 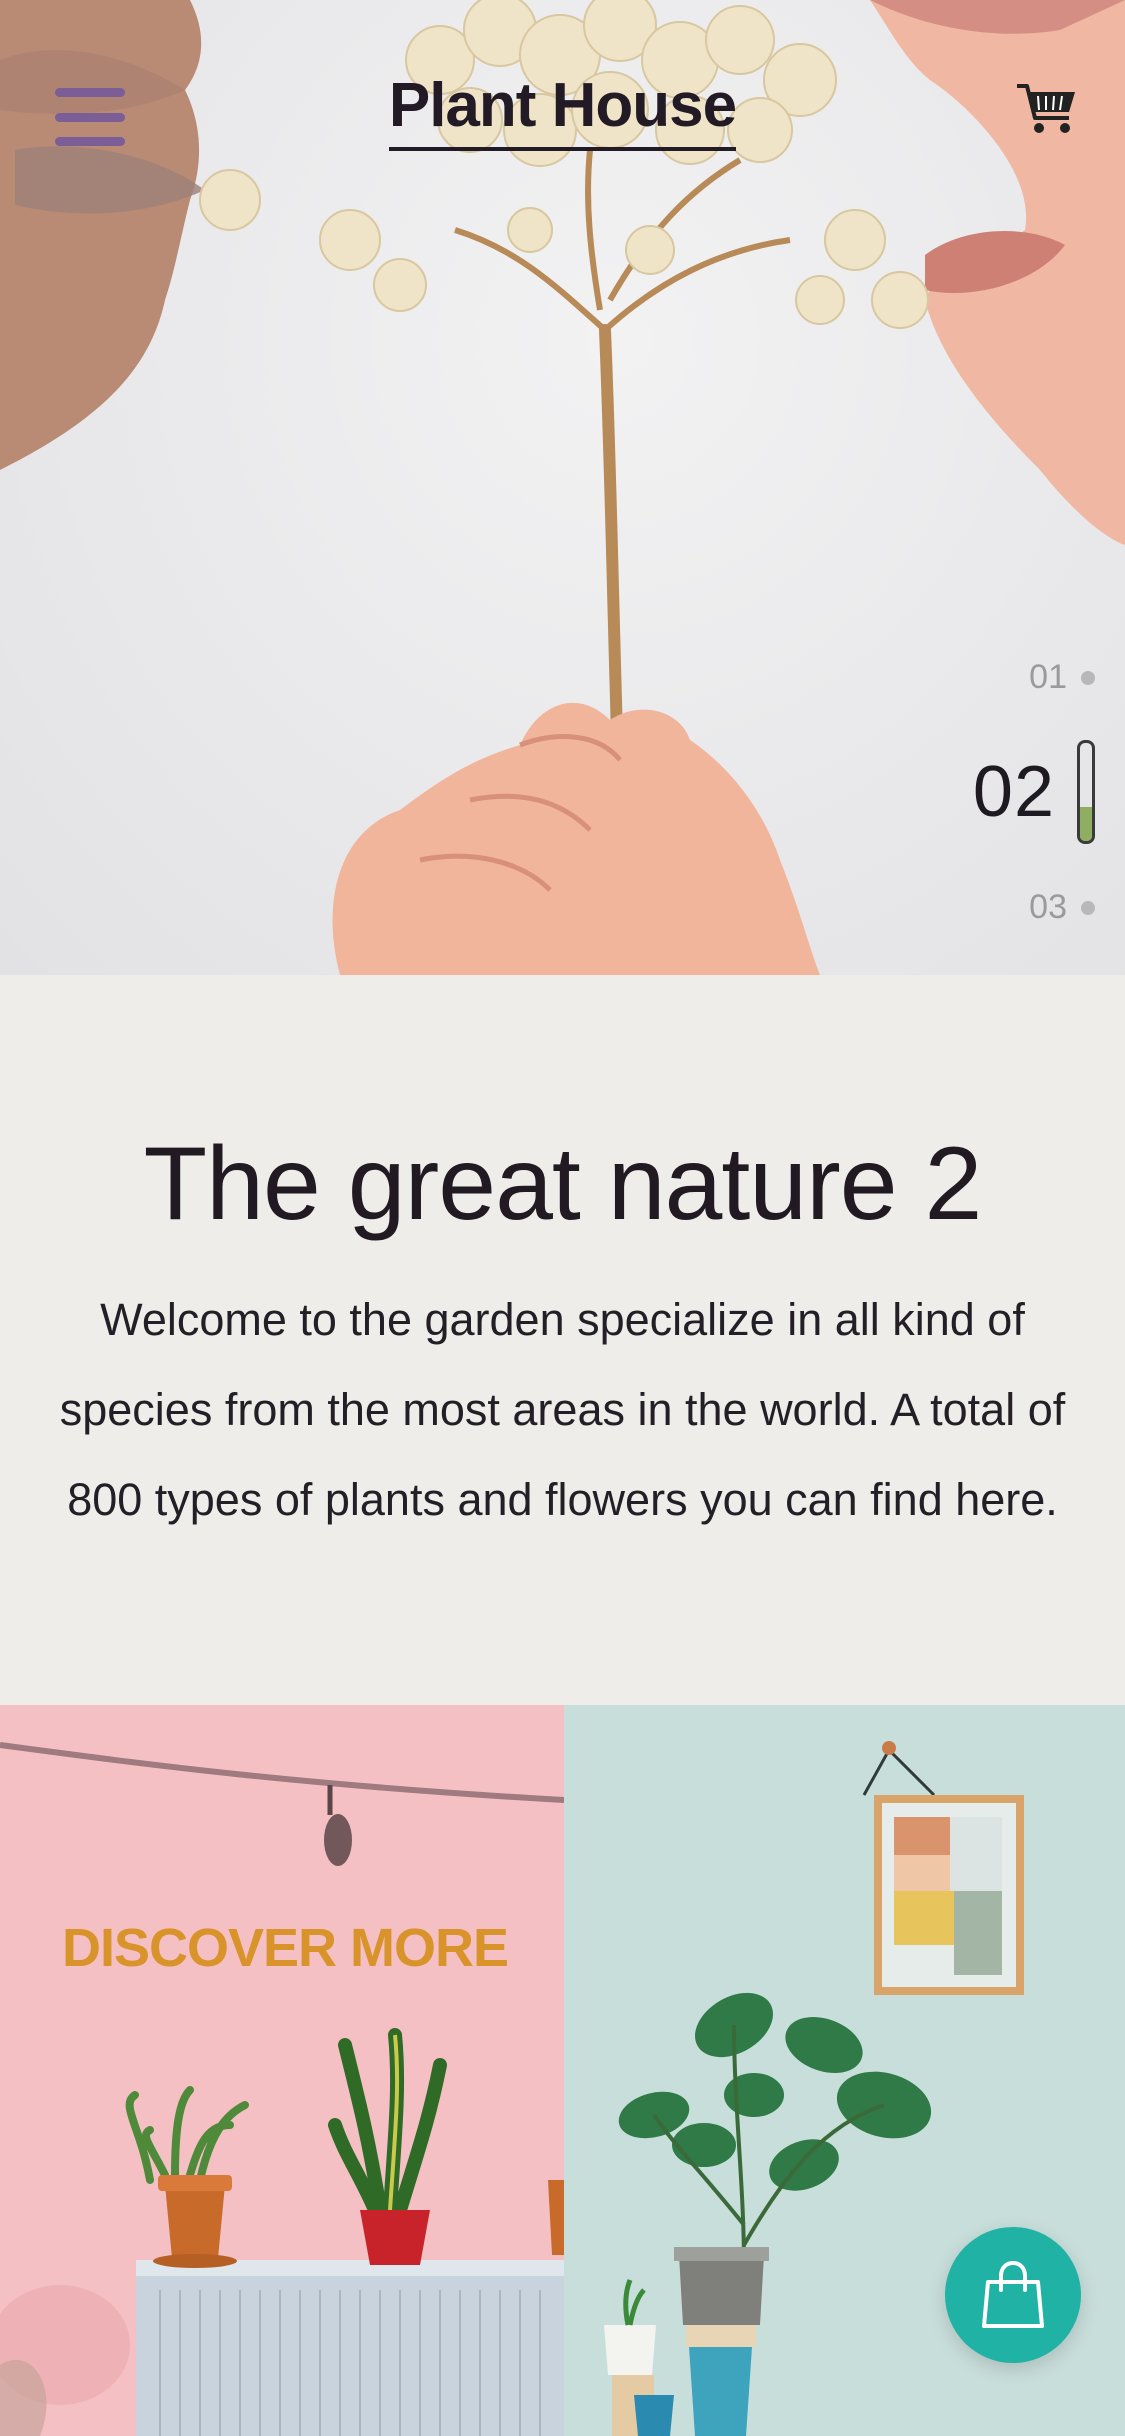 I want to click on slide-indicator-item-03: 03, so click(x=1062, y=907).